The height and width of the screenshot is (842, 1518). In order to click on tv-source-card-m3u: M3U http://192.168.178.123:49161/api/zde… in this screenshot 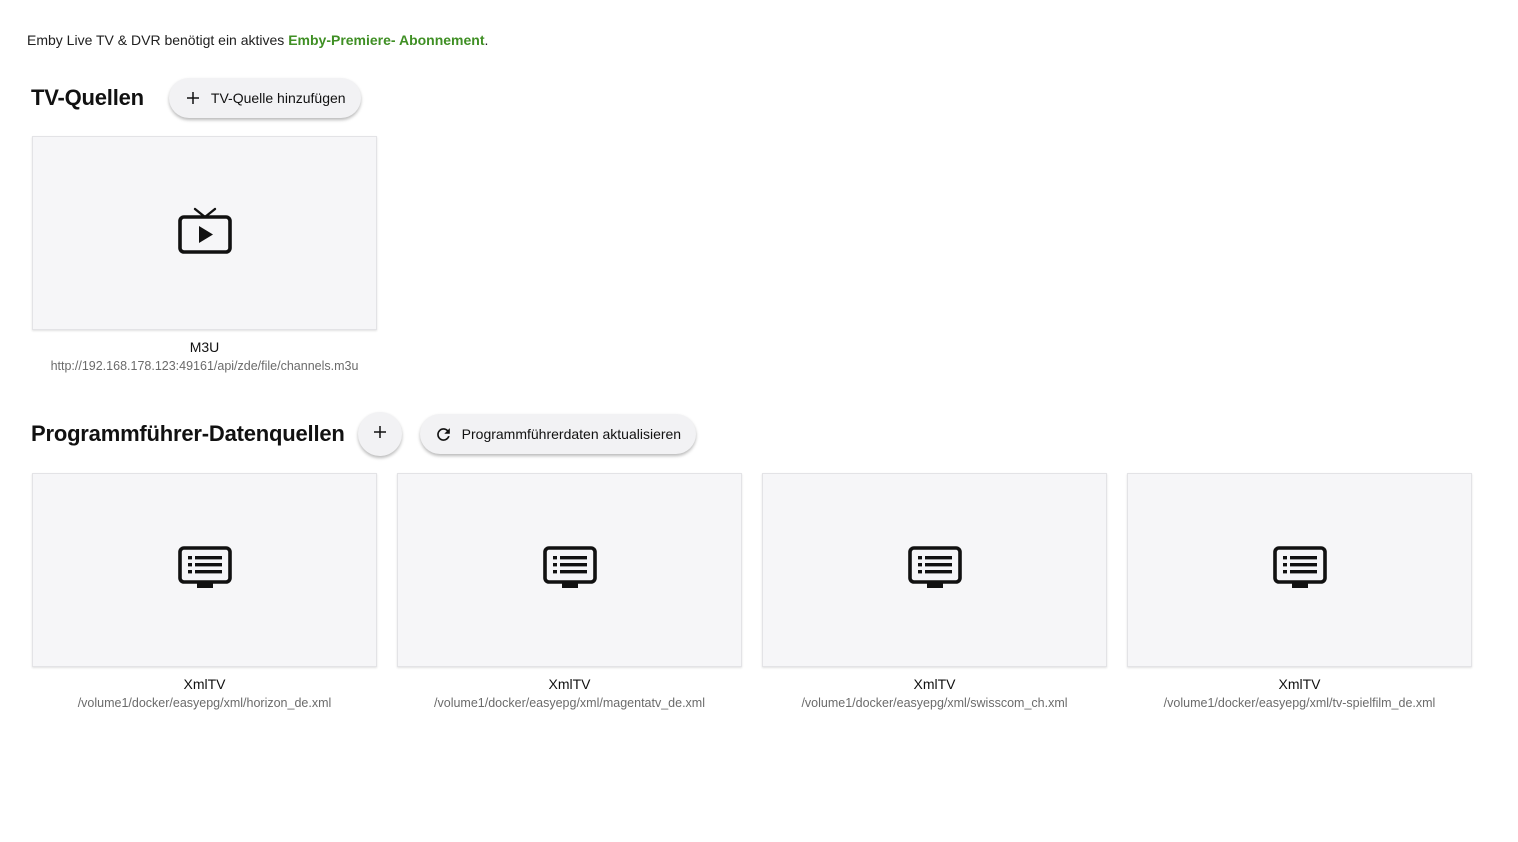, I will do `click(204, 255)`.